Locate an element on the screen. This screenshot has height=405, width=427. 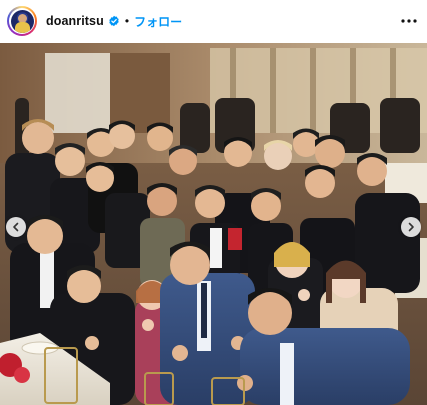
username-link: doanritsu is located at coordinates (75, 21).